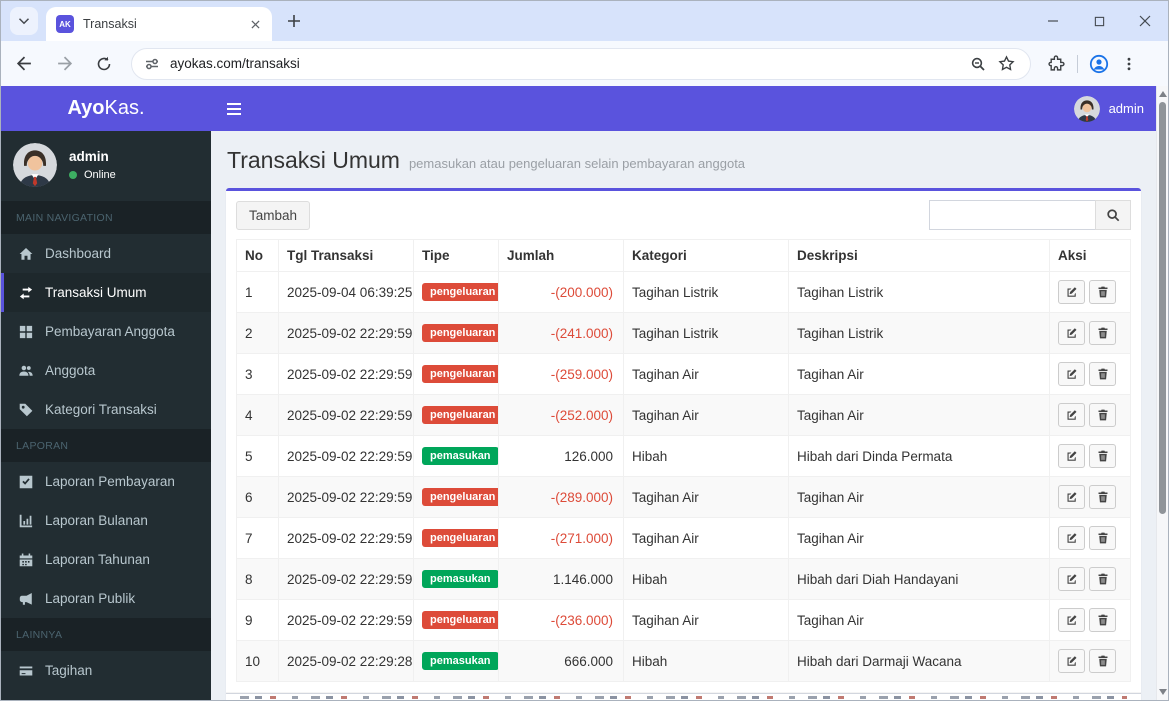 This screenshot has width=1169, height=701. I want to click on url-bar: ayokas.com/transaksi, so click(581, 63).